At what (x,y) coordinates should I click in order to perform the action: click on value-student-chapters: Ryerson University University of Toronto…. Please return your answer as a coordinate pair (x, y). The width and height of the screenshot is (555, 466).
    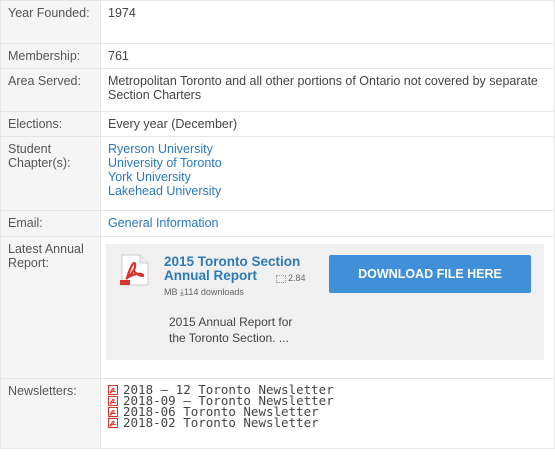
    Looking at the image, I should click on (327, 173).